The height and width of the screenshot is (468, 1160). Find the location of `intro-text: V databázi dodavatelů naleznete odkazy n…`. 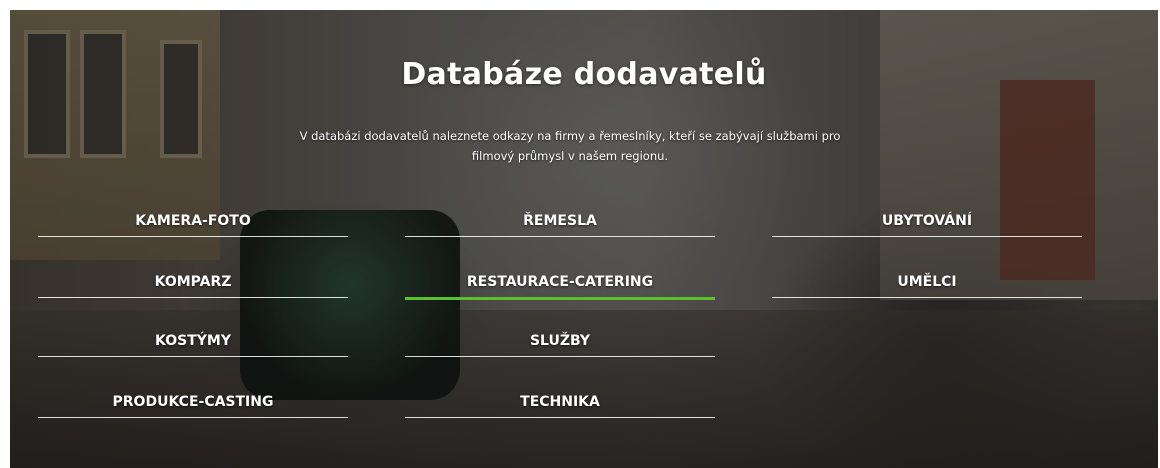

intro-text: V databázi dodavatelů naleznete odkazy n… is located at coordinates (570, 146).